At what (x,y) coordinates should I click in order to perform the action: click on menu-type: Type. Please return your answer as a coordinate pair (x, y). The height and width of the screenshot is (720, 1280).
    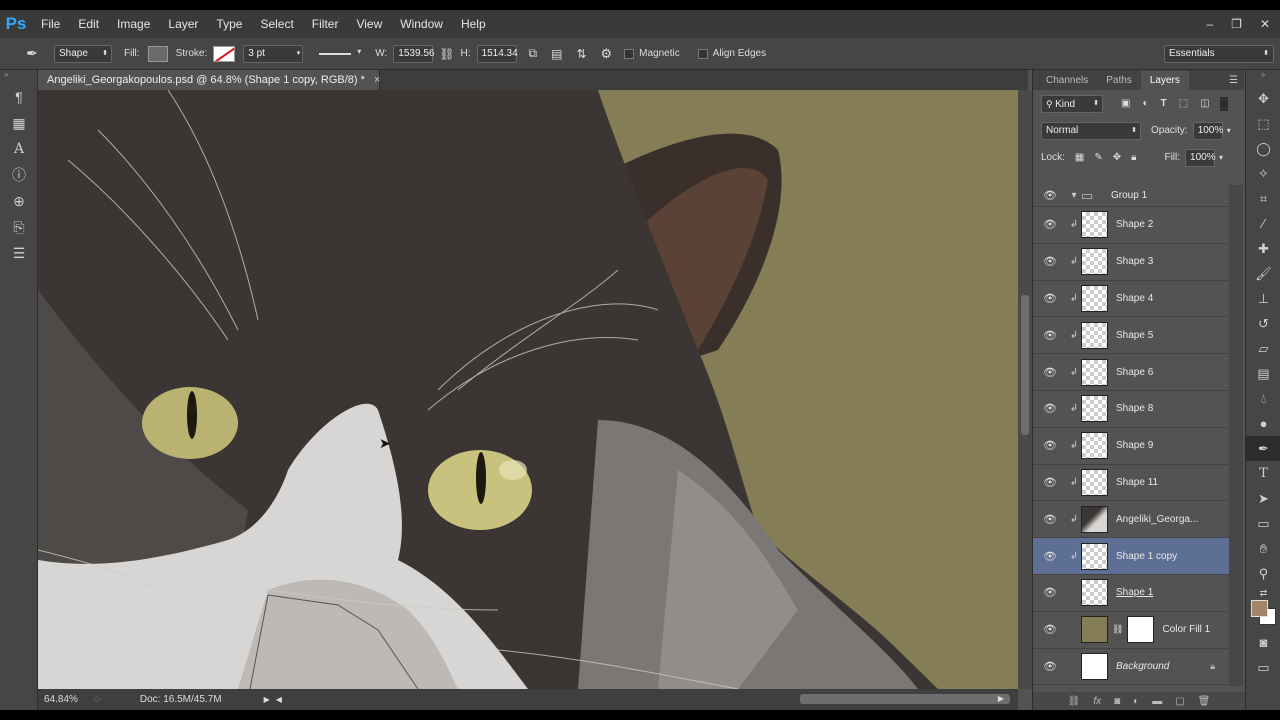
    Looking at the image, I should click on (229, 24).